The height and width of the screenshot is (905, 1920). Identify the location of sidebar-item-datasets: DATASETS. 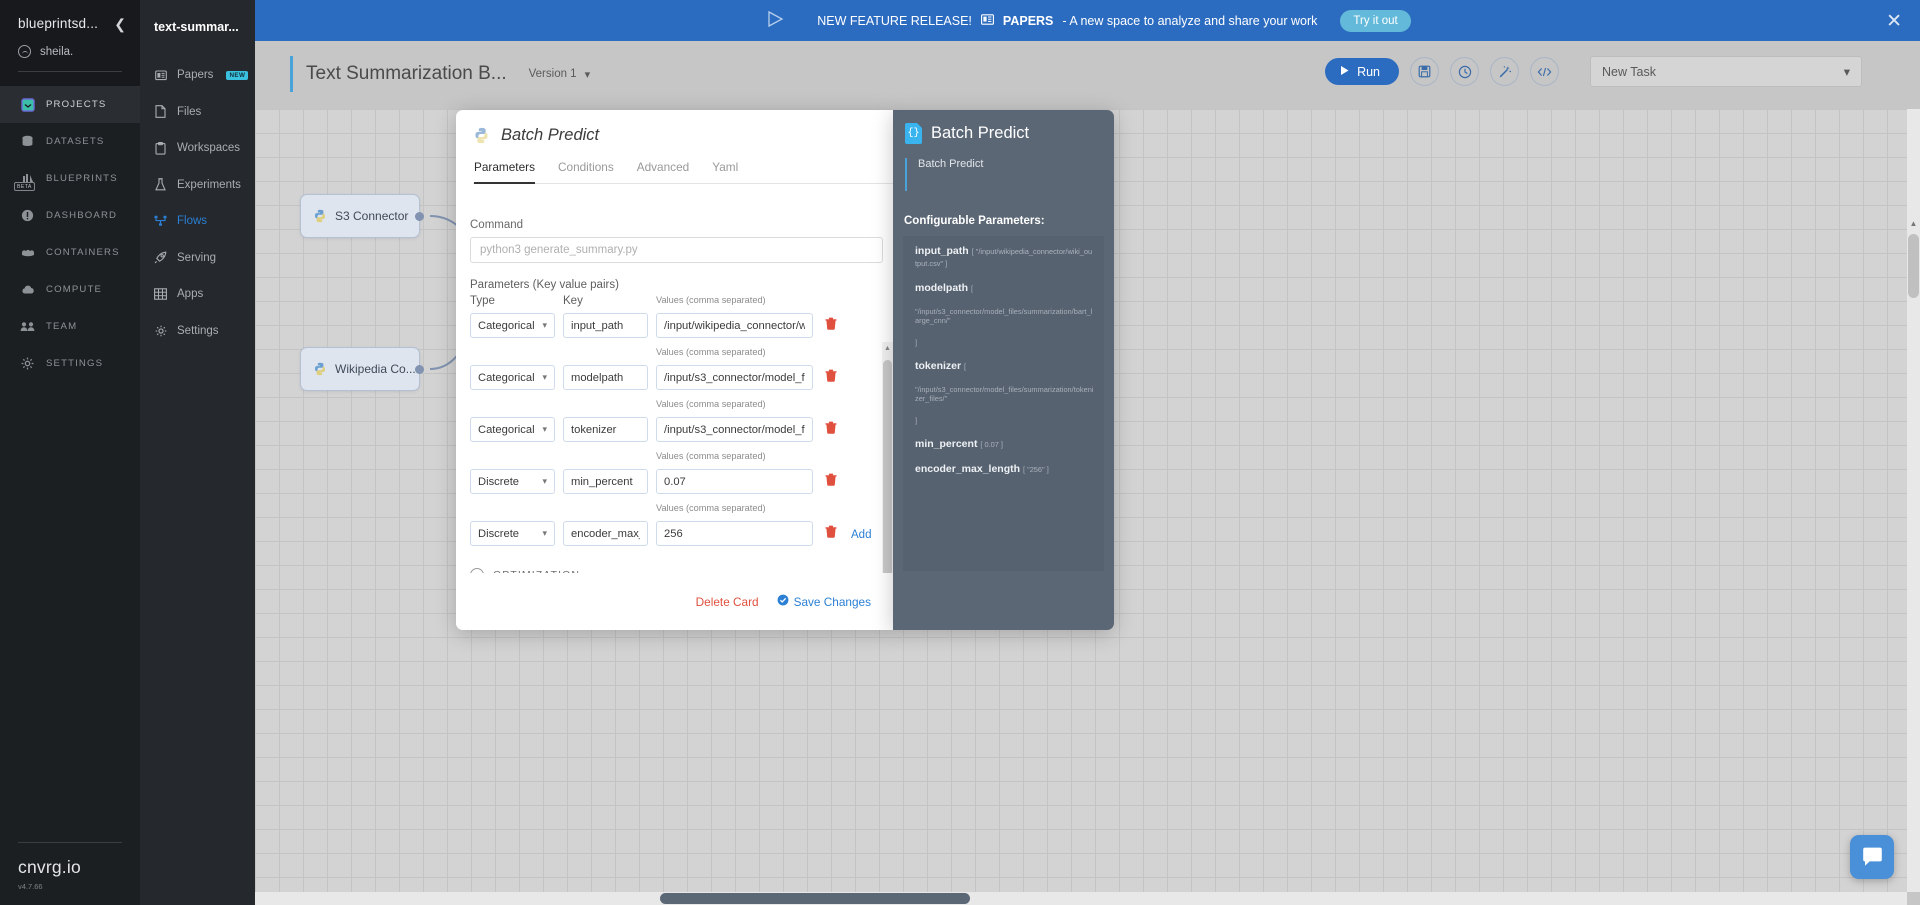
(70, 141).